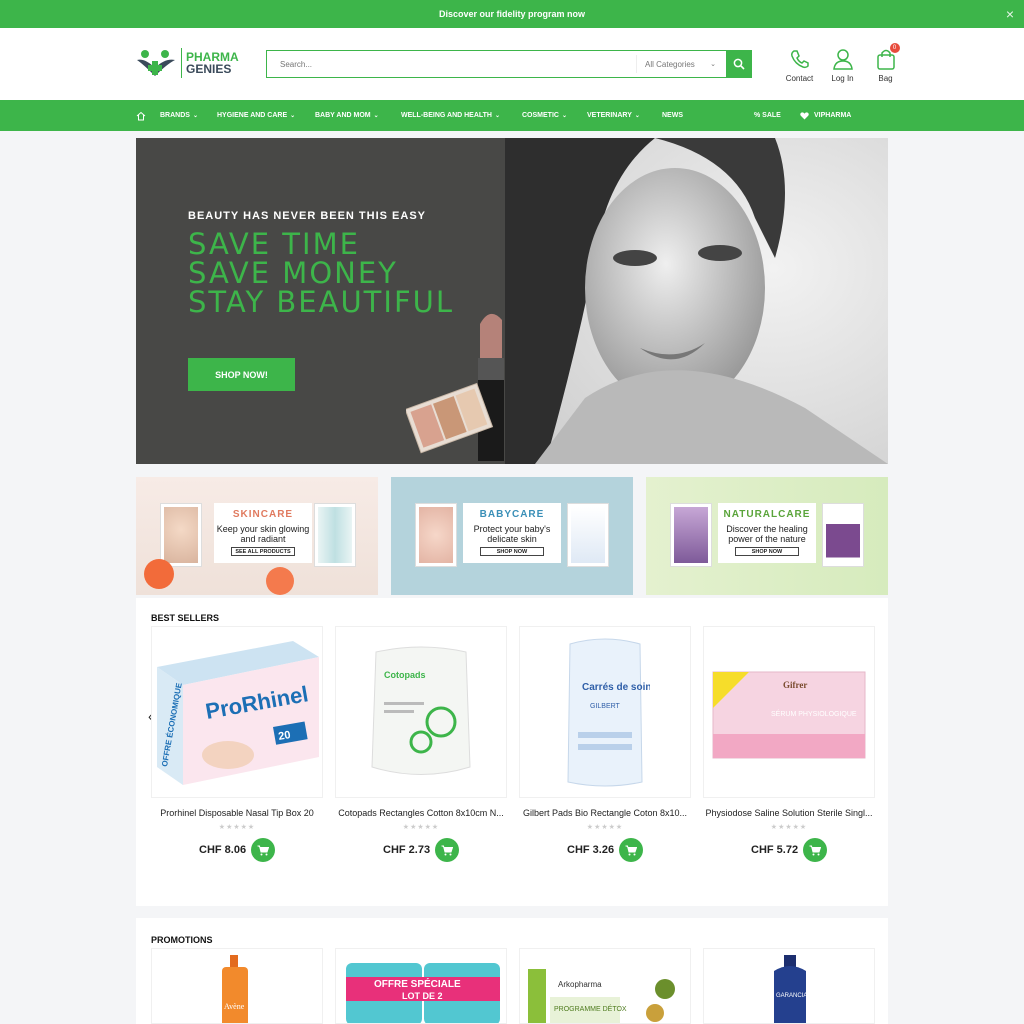 This screenshot has width=1024, height=1024. Describe the element at coordinates (767, 551) in the screenshot. I see `naturalcare-shop-now-button: SHOP NOW` at that location.